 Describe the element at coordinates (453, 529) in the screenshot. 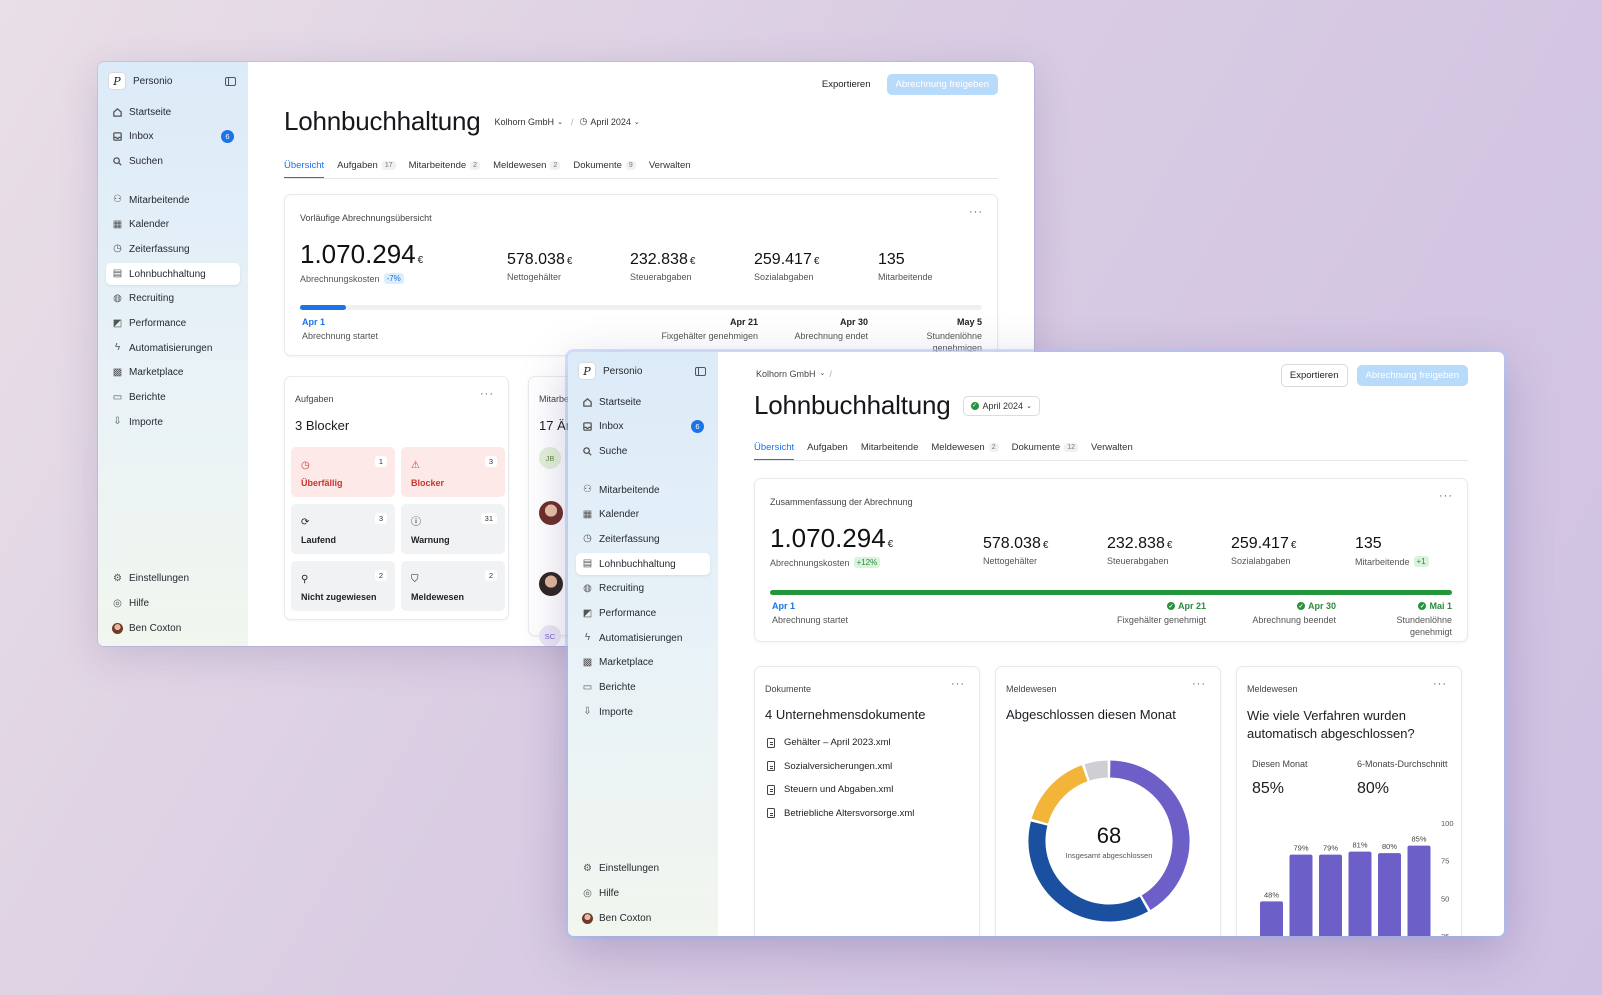

I see `task-tile-warnung: ⓘ 31 Warnung` at that location.